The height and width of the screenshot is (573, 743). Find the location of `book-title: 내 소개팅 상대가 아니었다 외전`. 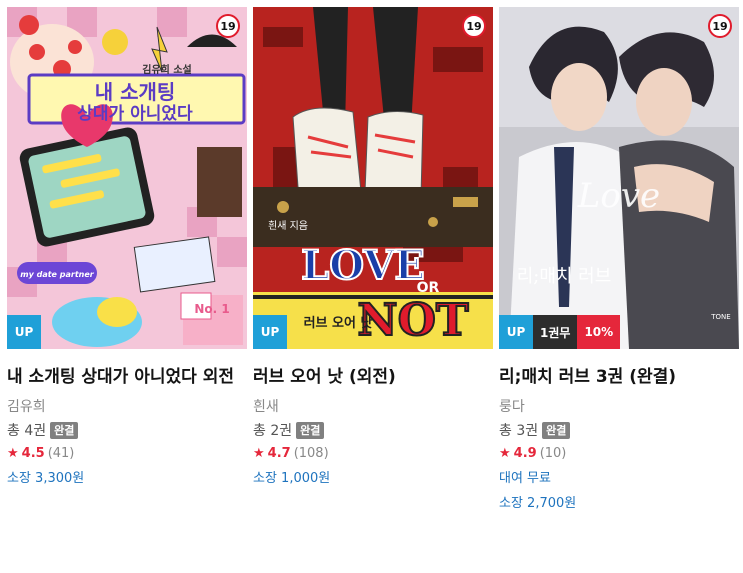

book-title: 내 소개팅 상대가 아니었다 외전 is located at coordinates (127, 377).